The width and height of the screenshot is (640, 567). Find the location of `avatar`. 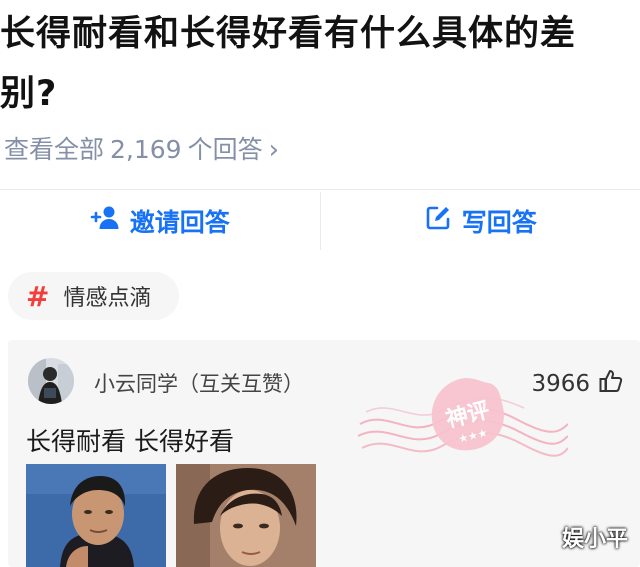

avatar is located at coordinates (51, 381).